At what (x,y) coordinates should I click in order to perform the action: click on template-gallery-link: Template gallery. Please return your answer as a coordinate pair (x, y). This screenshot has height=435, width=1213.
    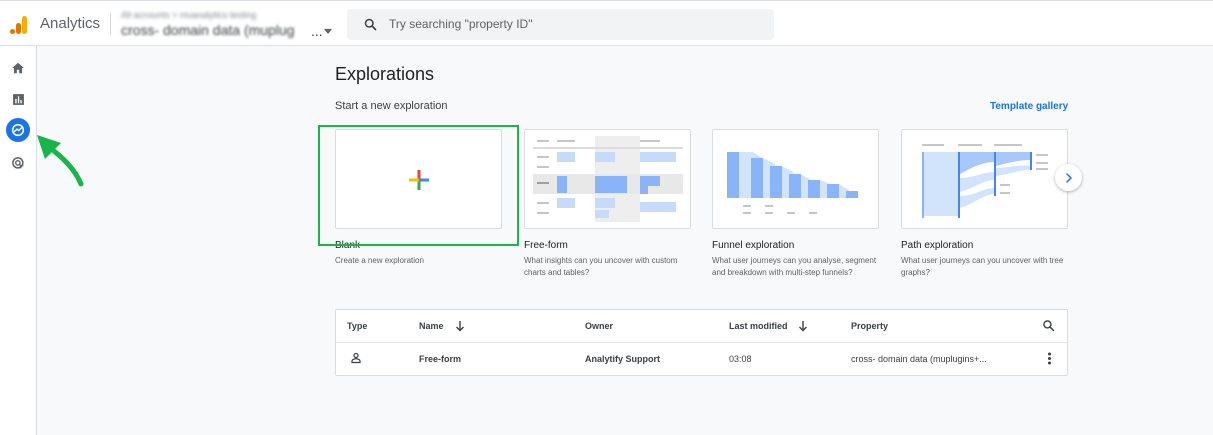
    Looking at the image, I should click on (1029, 106).